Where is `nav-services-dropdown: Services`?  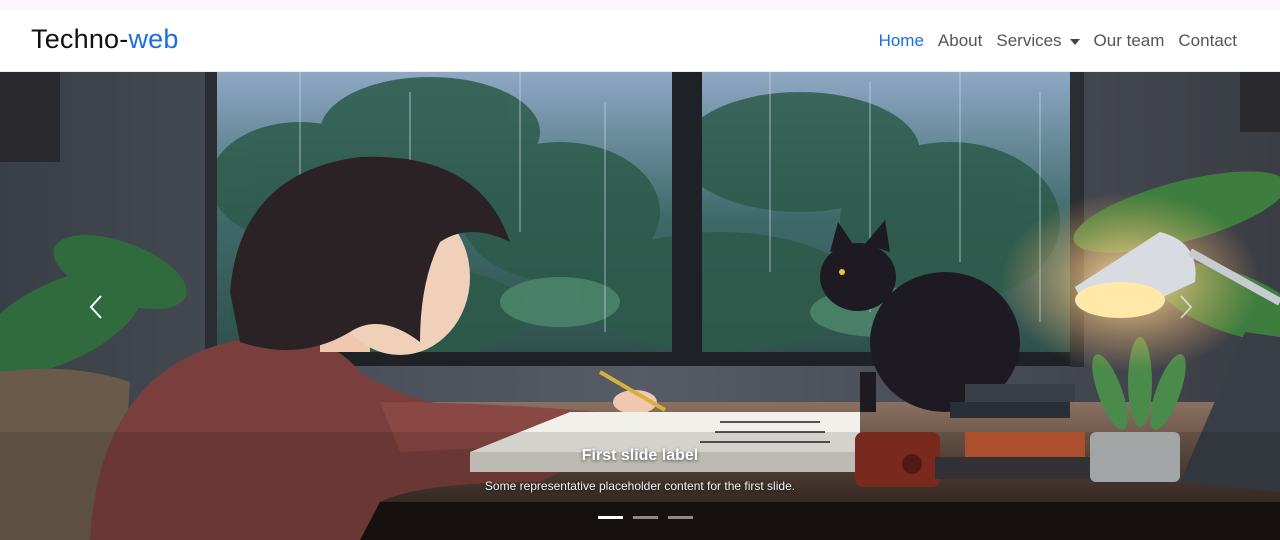
nav-services-dropdown: Services is located at coordinates (1037, 41).